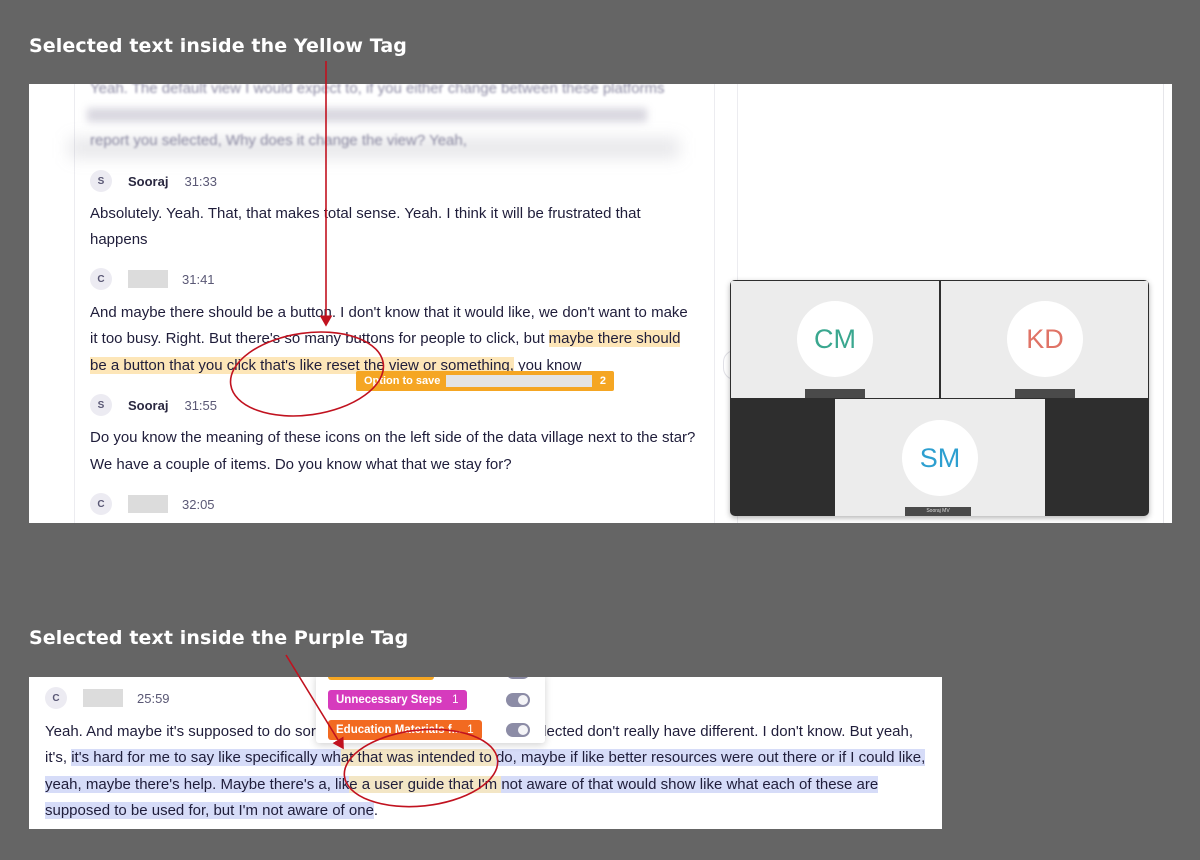 Image resolution: width=1200 pixels, height=860 pixels. What do you see at coordinates (314, 702) in the screenshot?
I see `annotation-arrow-bottom` at bounding box center [314, 702].